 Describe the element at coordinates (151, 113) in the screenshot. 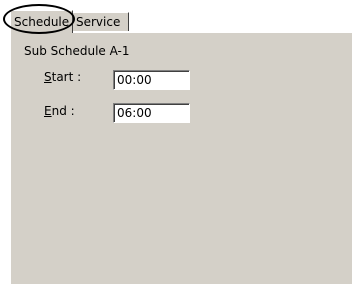

I see `end-time-field: 06:00` at that location.